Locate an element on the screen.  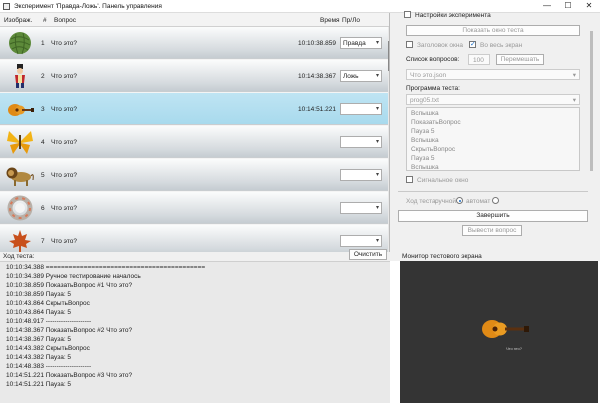
table-row: 2 Что это? 10:14:38.367 Ложь ▾ is located at coordinates (194, 76).